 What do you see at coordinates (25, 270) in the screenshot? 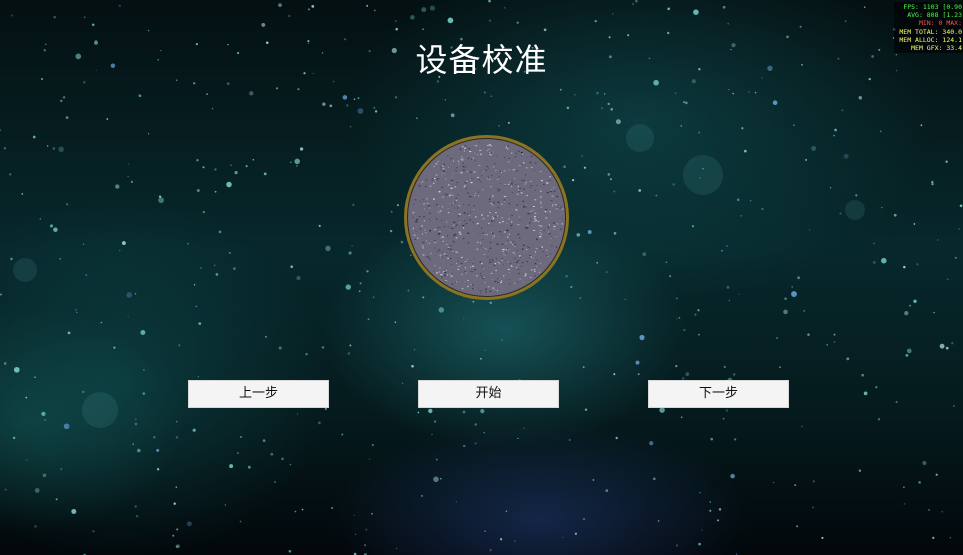
I see `glow` at bounding box center [25, 270].